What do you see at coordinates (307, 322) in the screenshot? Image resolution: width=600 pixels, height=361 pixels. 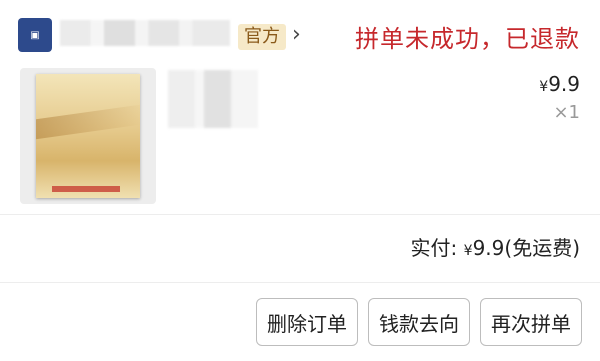 I see `delete-order-button: 删除订单` at bounding box center [307, 322].